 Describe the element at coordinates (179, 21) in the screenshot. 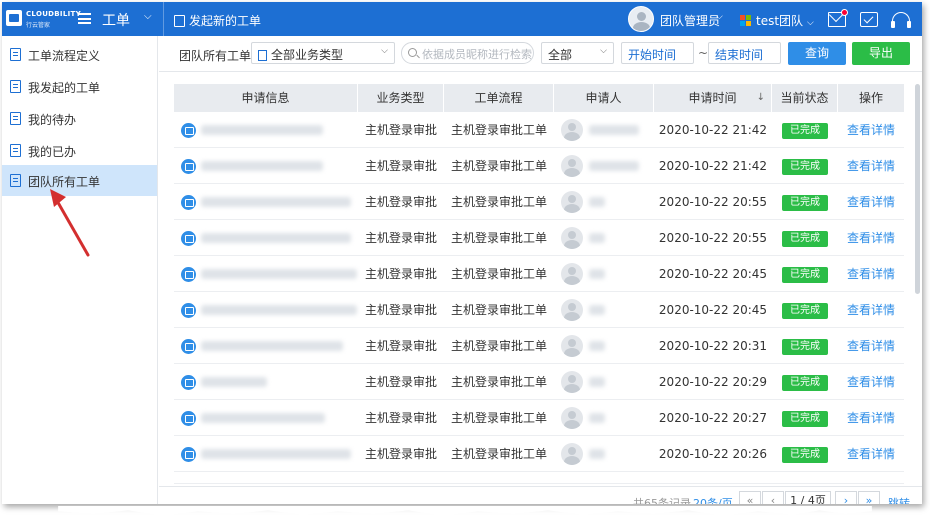

I see `new-document-icon` at that location.